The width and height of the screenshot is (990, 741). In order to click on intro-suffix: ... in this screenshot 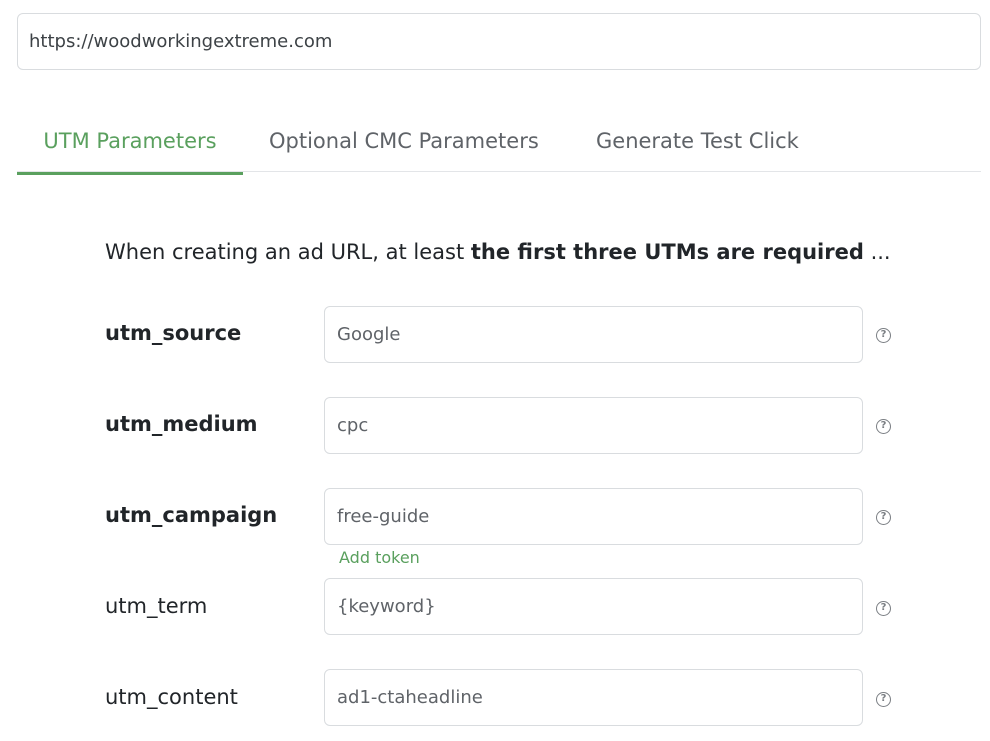, I will do `click(877, 252)`.